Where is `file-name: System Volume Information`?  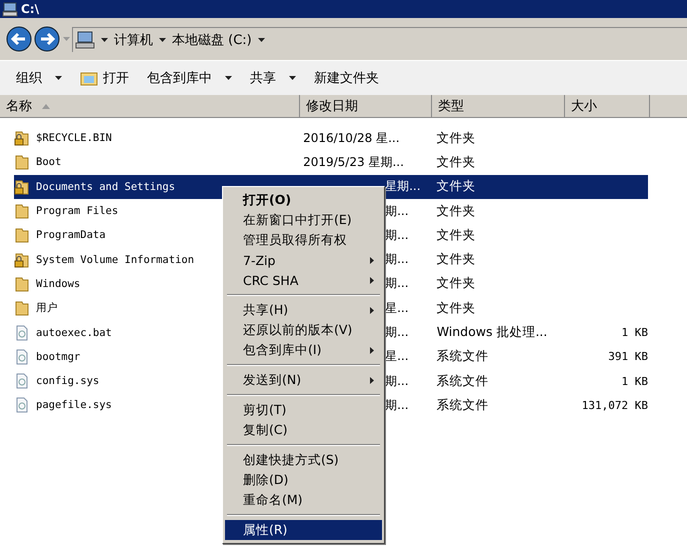 file-name: System Volume Information is located at coordinates (115, 260).